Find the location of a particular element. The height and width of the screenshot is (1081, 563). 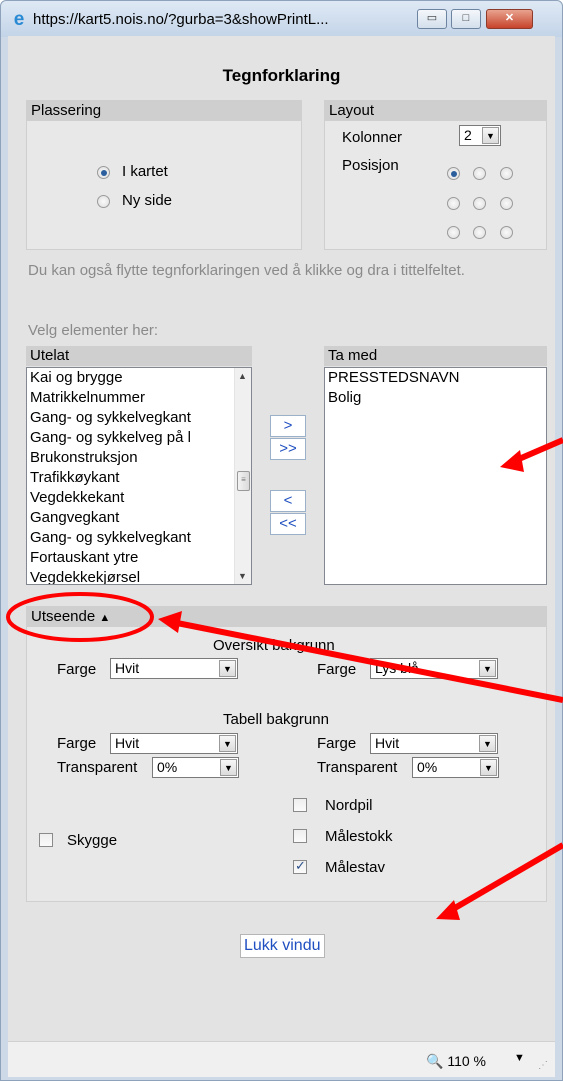

position-radio-bottom-left is located at coordinates (453, 232).